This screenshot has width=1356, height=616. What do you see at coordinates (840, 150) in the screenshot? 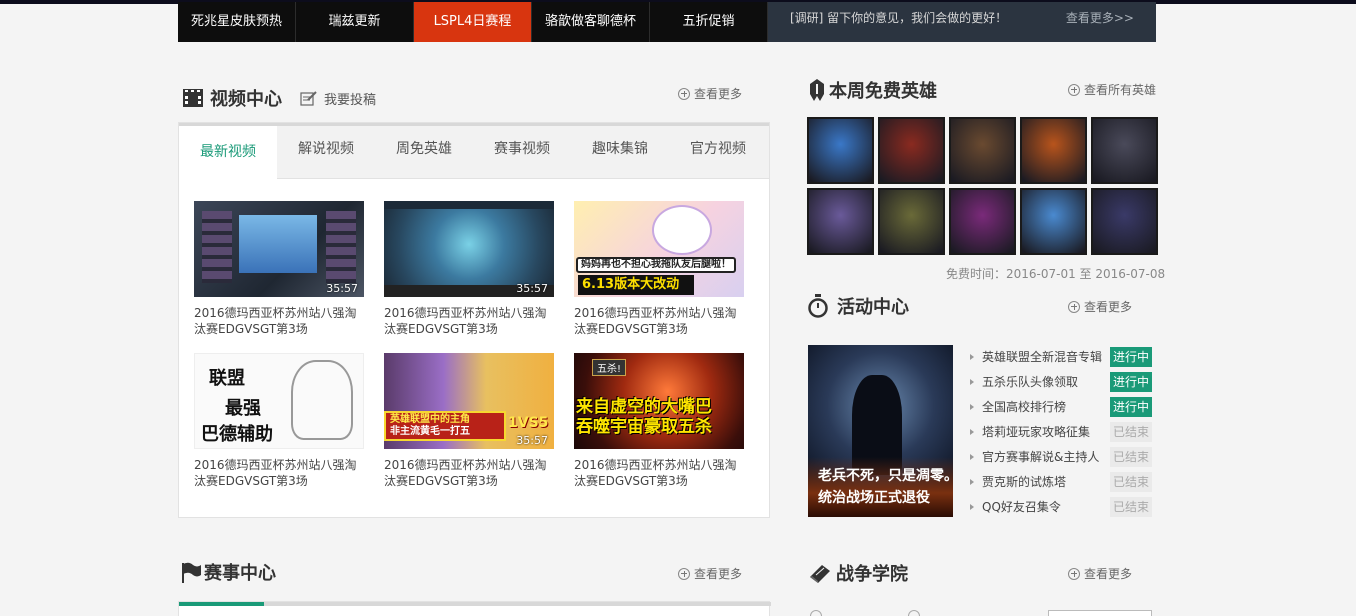
I see `hero-portrait-ice-phoenix` at bounding box center [840, 150].